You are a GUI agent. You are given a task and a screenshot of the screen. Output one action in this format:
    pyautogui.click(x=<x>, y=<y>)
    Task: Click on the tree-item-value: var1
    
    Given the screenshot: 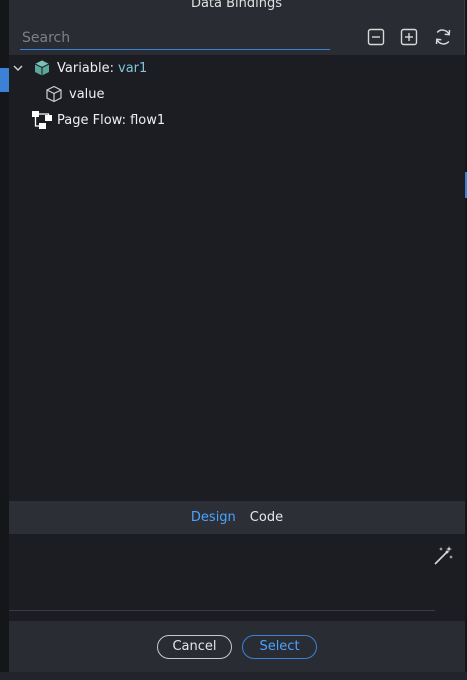 What is the action you would take?
    pyautogui.click(x=133, y=68)
    